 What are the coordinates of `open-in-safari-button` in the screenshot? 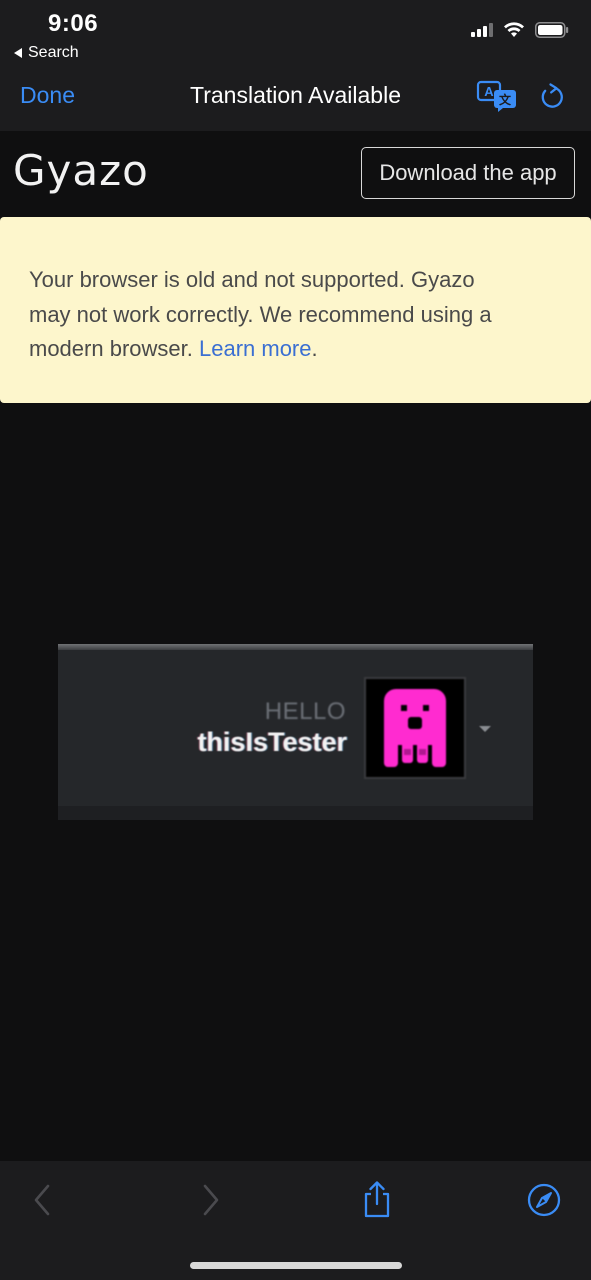 It's located at (544, 1200).